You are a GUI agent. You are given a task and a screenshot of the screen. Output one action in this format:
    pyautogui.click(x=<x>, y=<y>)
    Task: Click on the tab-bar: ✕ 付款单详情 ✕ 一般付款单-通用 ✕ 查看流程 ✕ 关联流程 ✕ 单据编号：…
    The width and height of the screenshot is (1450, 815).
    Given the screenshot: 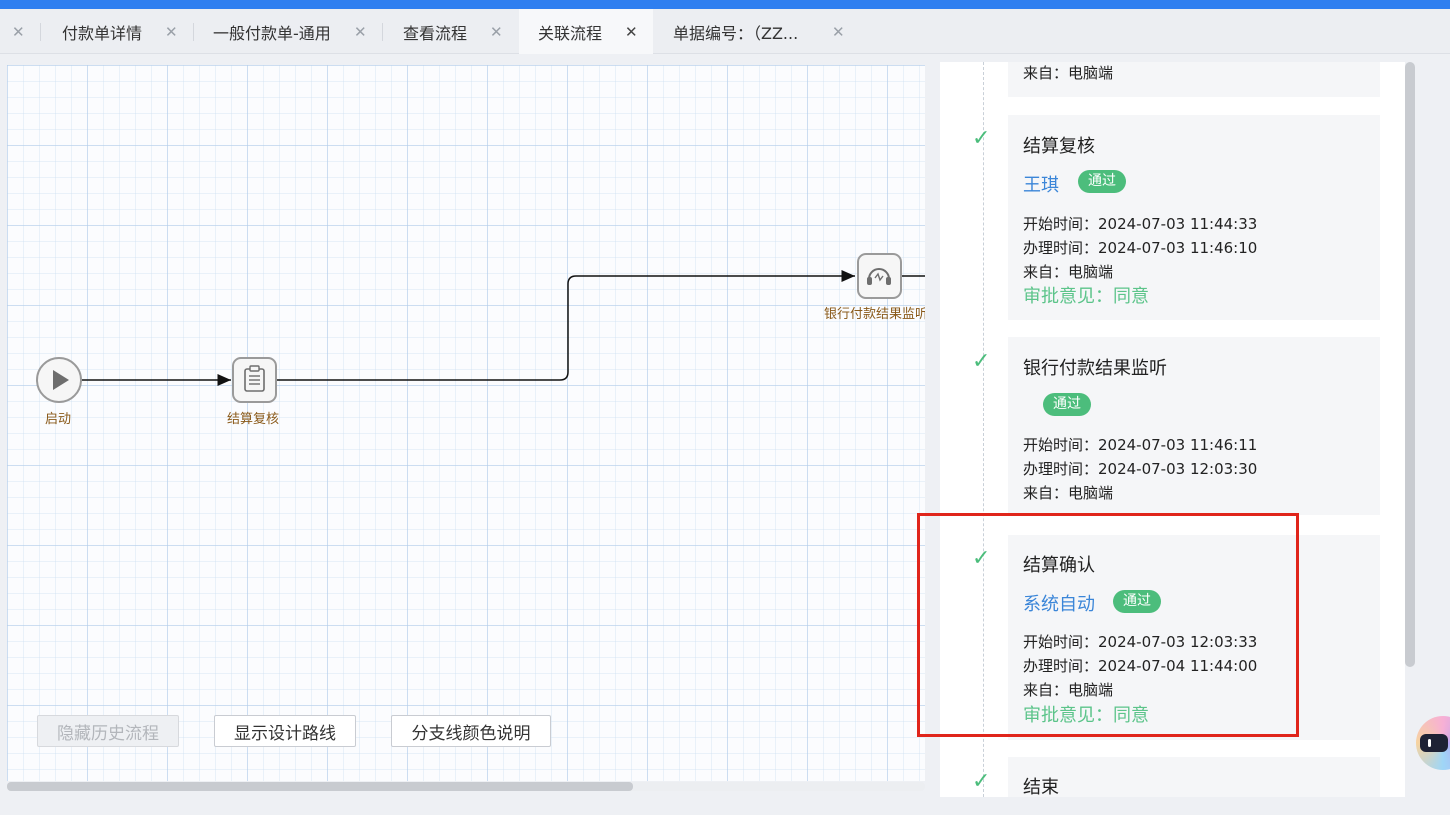 What is the action you would take?
    pyautogui.click(x=725, y=31)
    